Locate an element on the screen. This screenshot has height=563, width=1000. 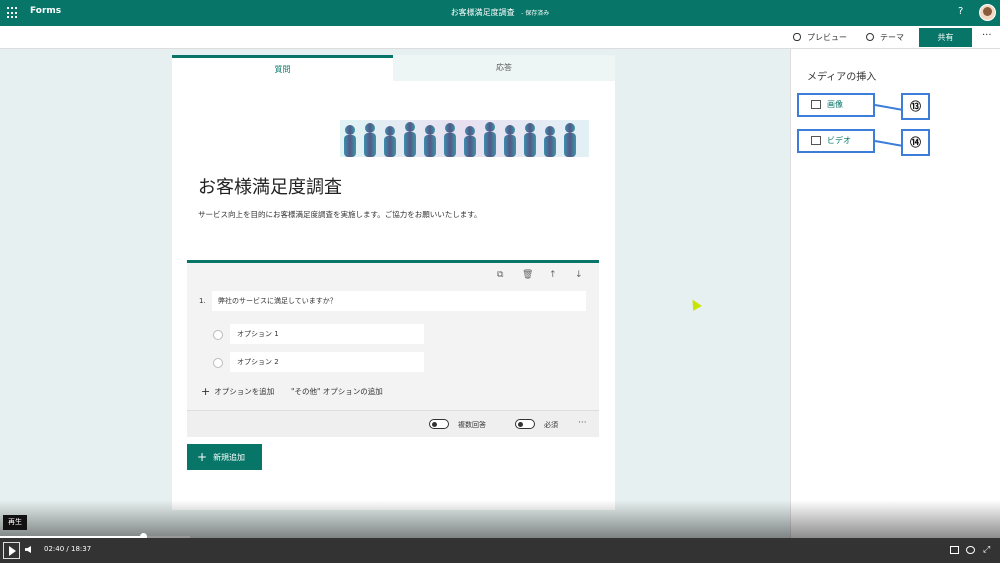
move-up-icon: ↑ is located at coordinates (553, 275).